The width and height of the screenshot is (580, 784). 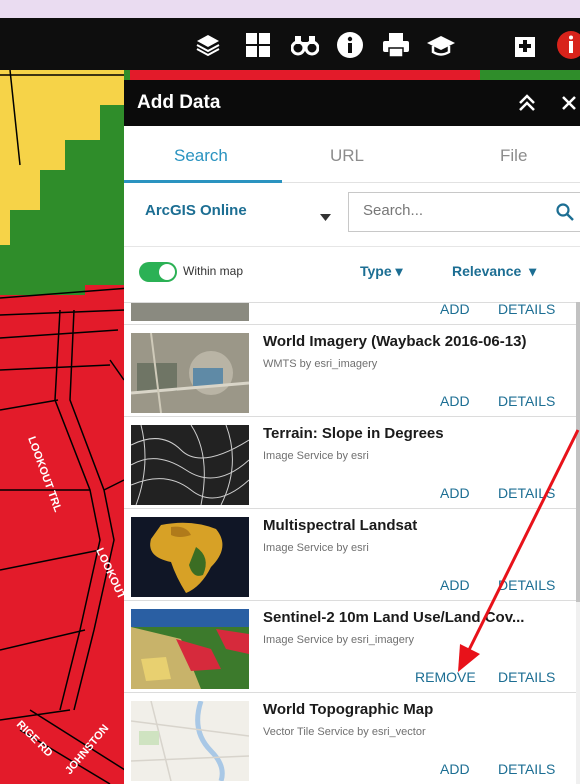 I want to click on alert-icon, so click(x=567, y=45).